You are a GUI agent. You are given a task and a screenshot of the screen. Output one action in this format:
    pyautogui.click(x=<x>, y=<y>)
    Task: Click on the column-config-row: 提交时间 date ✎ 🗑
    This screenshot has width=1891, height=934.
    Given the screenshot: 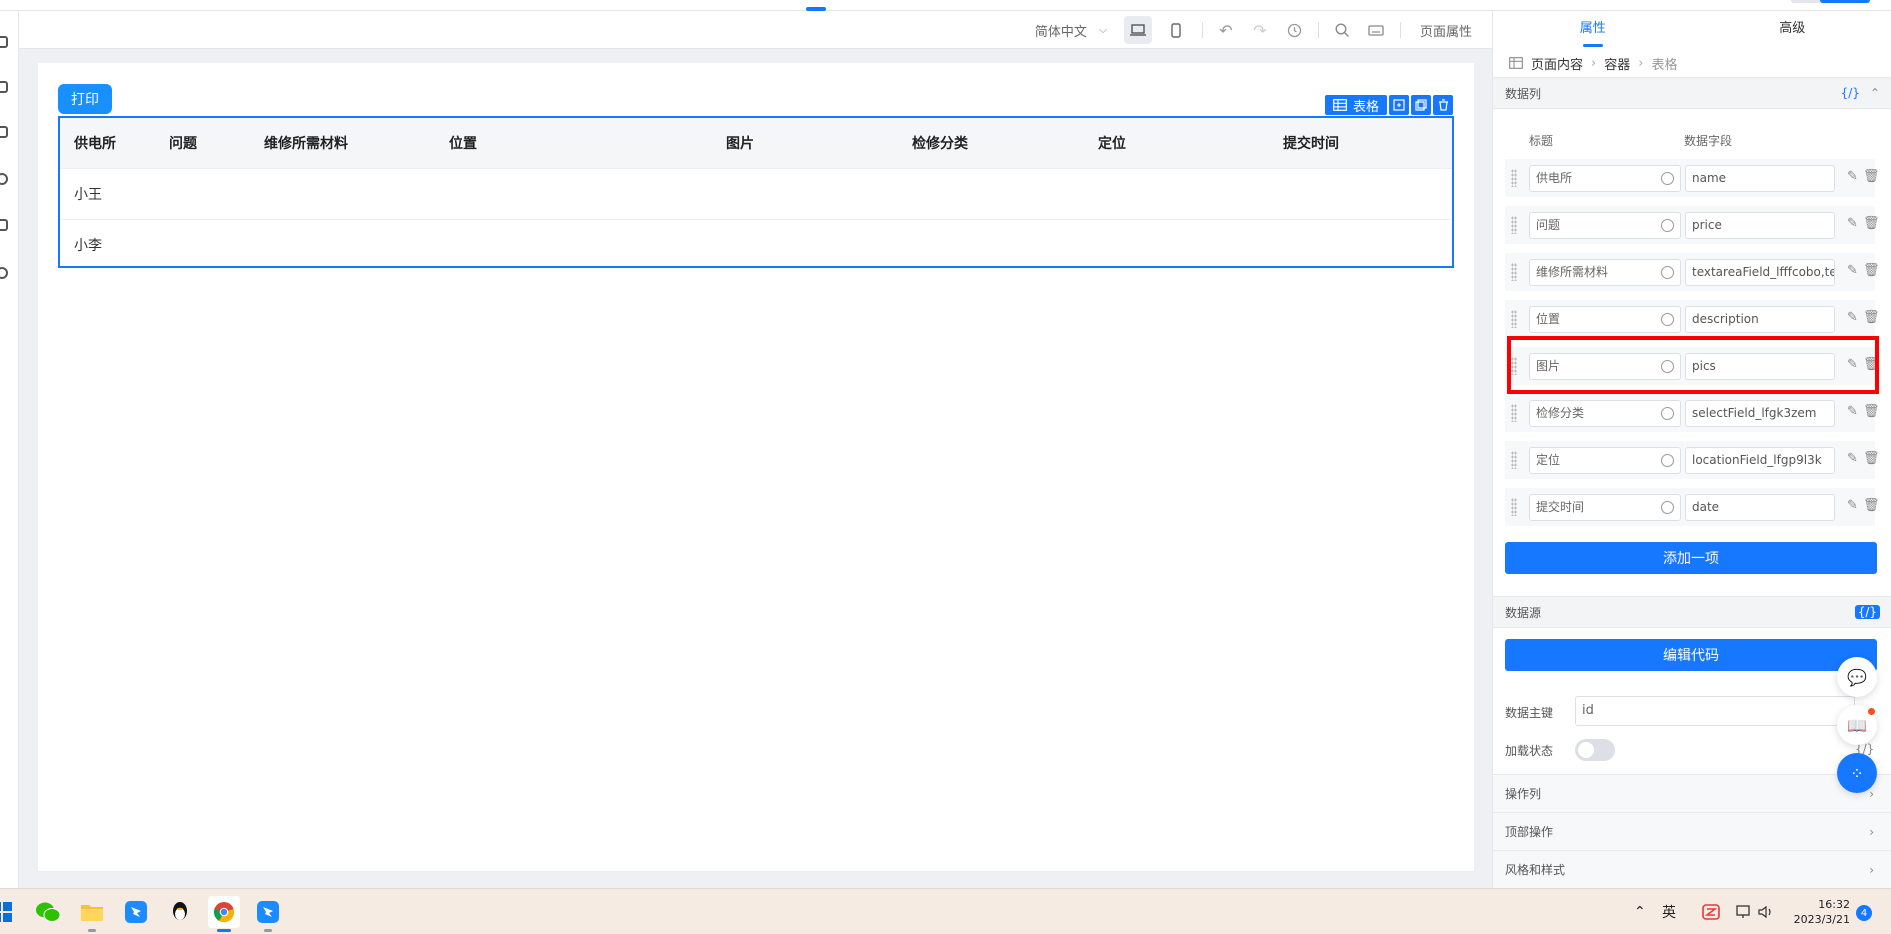 What is the action you would take?
    pyautogui.click(x=1692, y=507)
    